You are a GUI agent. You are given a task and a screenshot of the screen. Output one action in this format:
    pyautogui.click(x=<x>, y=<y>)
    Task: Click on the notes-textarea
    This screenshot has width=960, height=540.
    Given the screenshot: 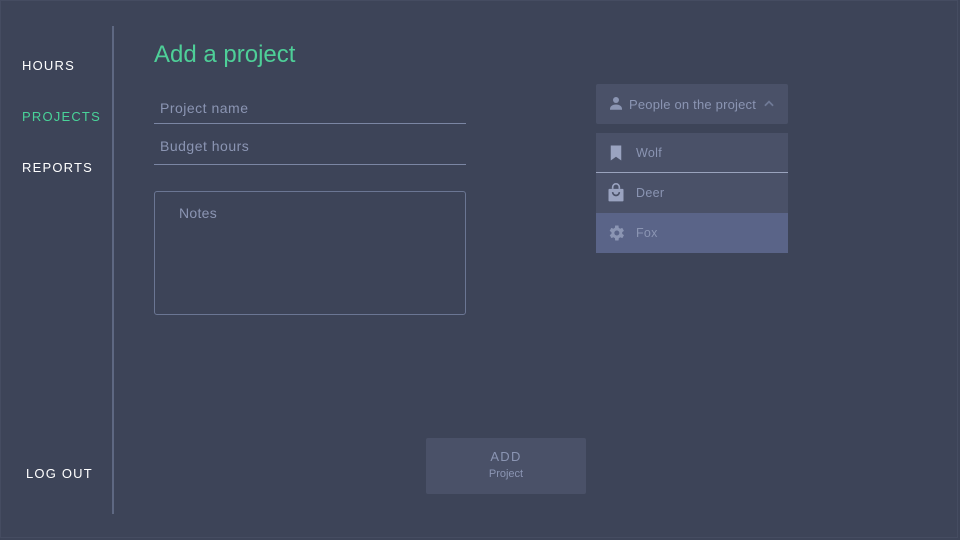 What is the action you would take?
    pyautogui.click(x=310, y=253)
    